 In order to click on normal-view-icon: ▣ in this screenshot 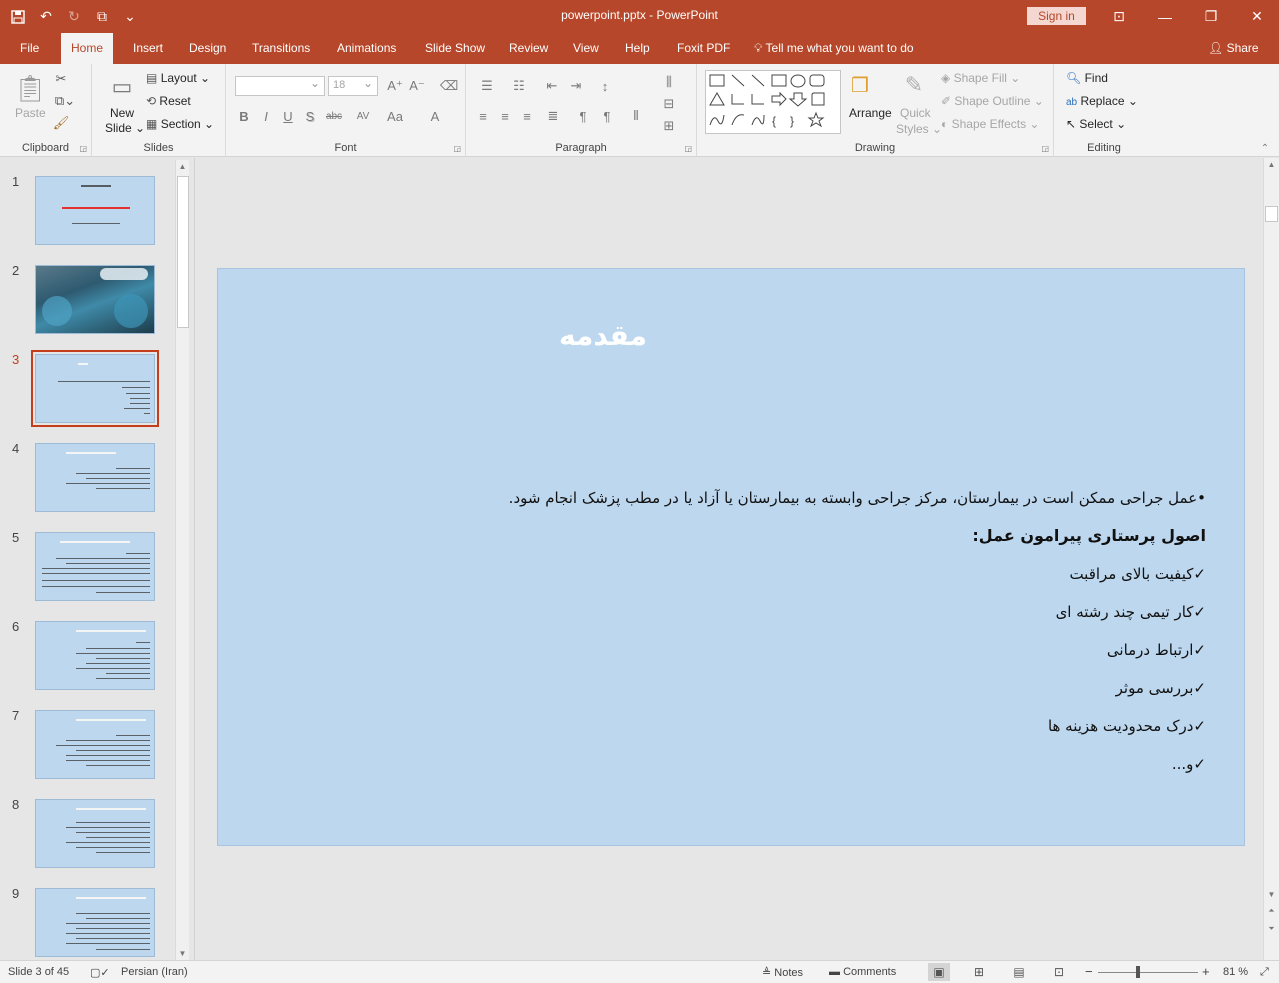, I will do `click(939, 972)`.